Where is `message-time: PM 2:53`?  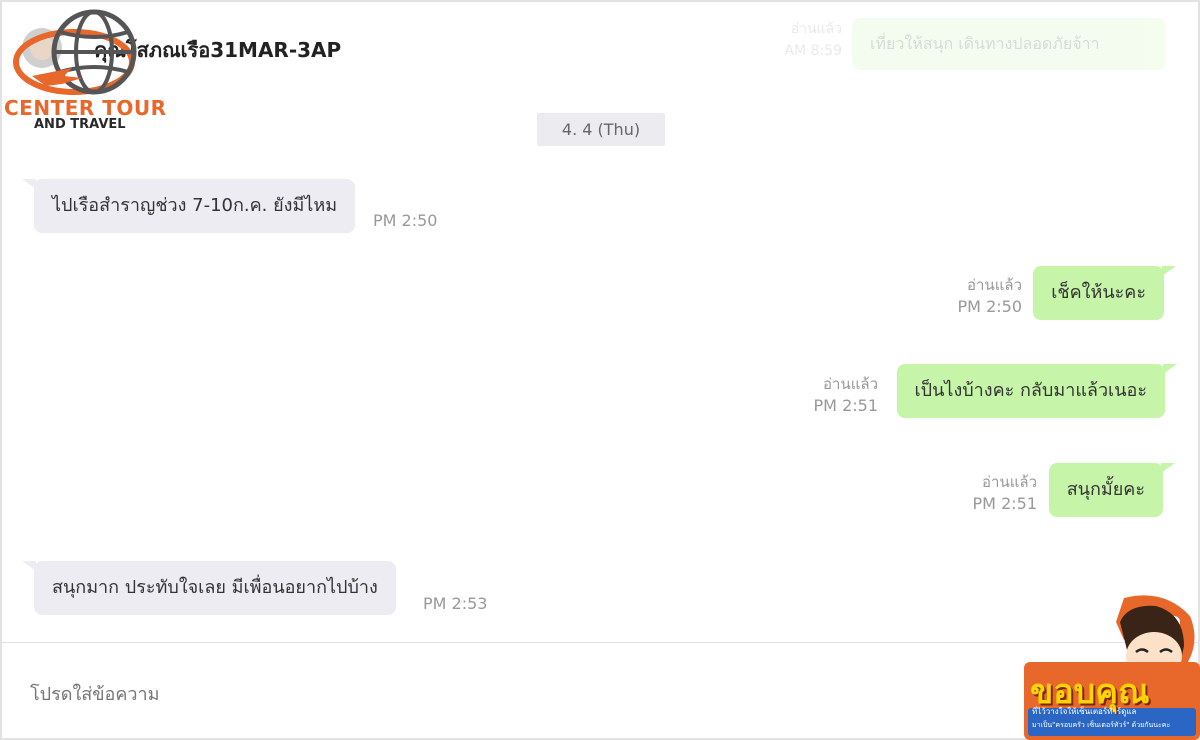
message-time: PM 2:53 is located at coordinates (455, 603).